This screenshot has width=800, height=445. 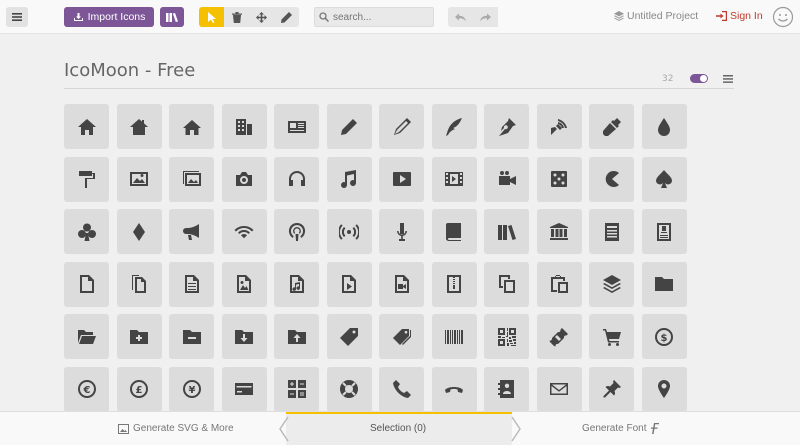 I want to click on icon-library-button, so click(x=172, y=17).